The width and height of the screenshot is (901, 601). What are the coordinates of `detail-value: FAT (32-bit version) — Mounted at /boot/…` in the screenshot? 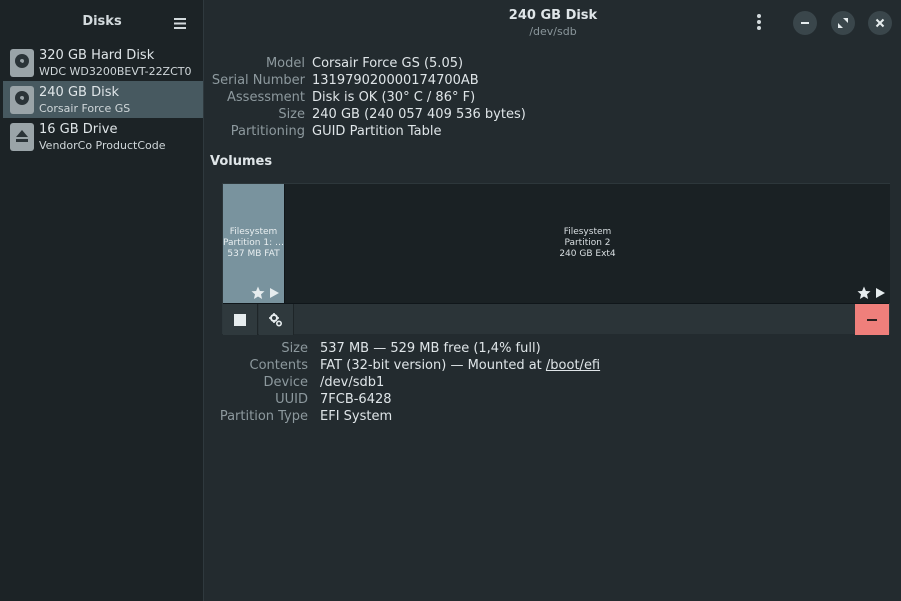 It's located at (460, 365).